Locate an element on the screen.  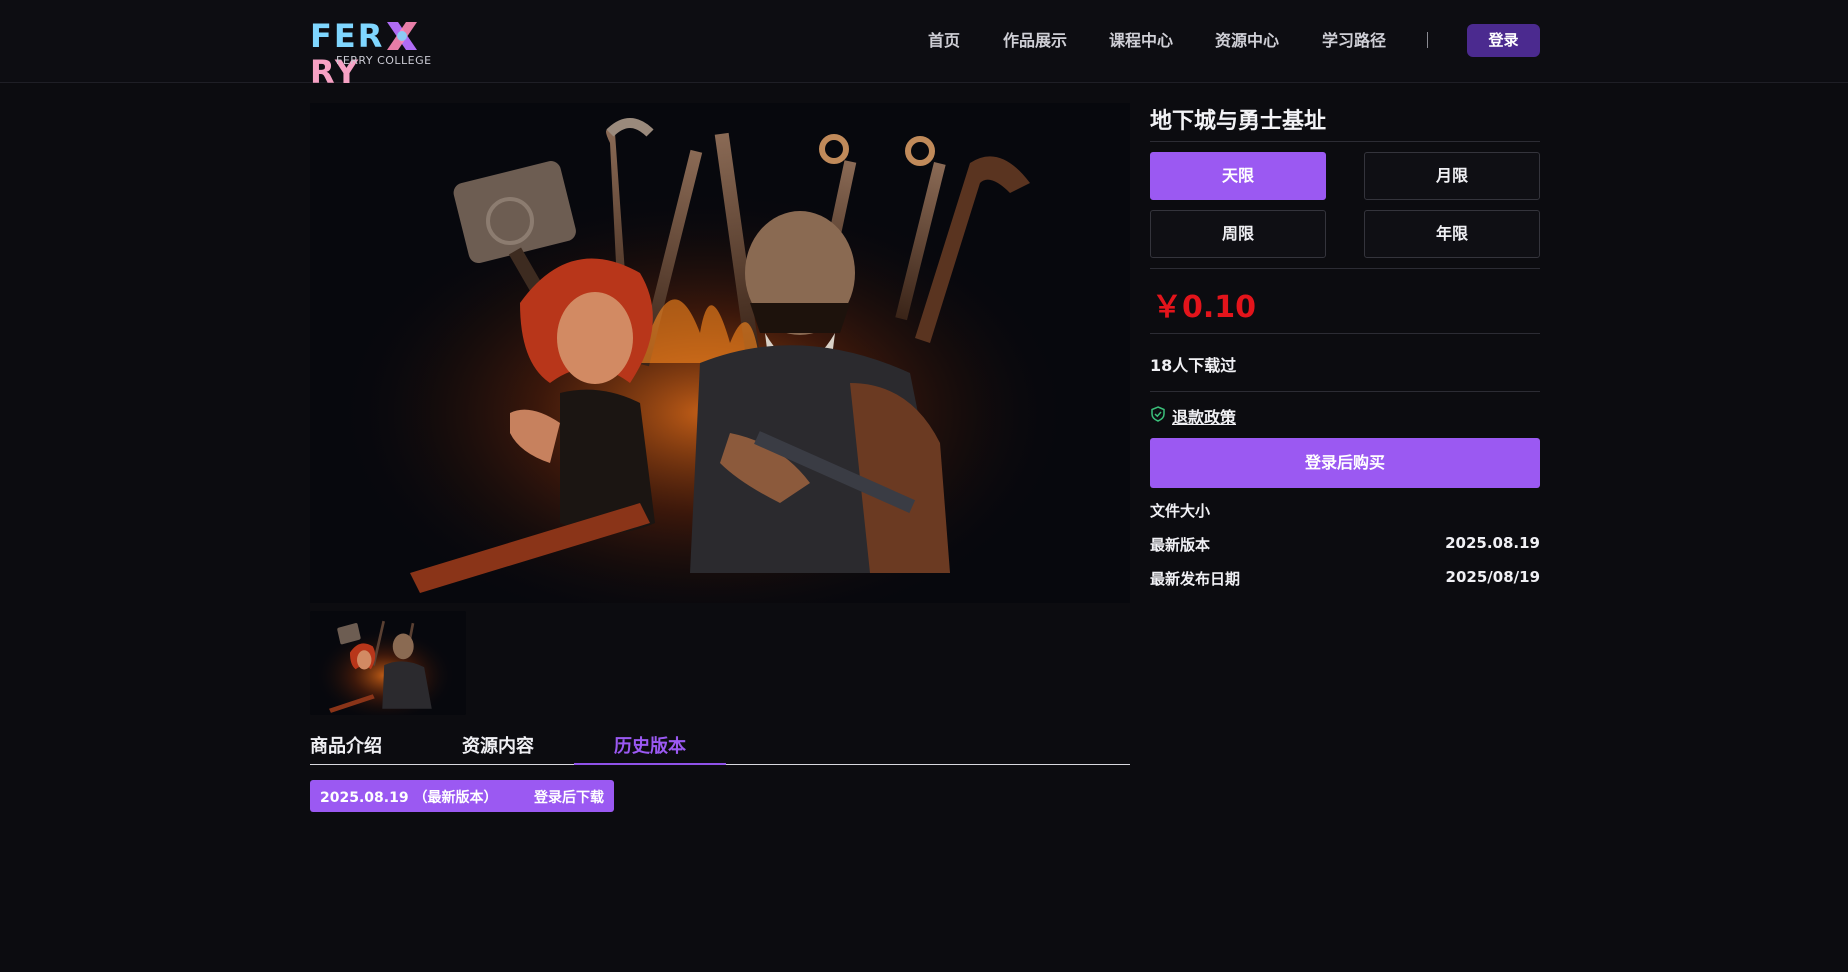
logo-x-icon is located at coordinates (402, 36).